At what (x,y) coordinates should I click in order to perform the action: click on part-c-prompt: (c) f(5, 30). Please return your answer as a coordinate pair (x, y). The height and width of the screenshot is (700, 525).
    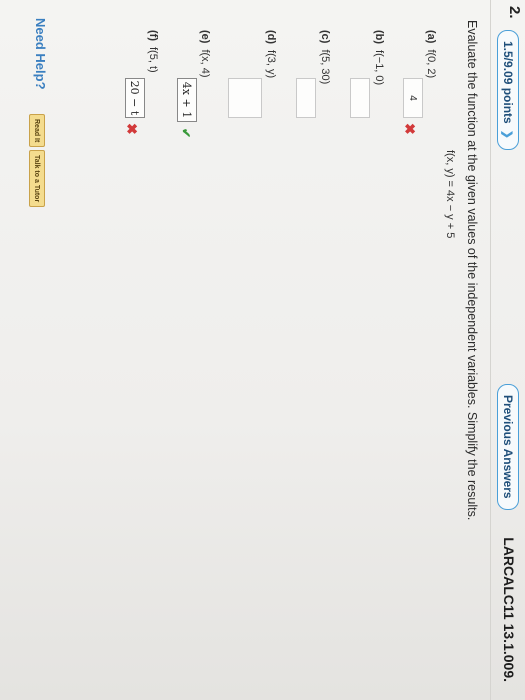
    Looking at the image, I should click on (325, 57).